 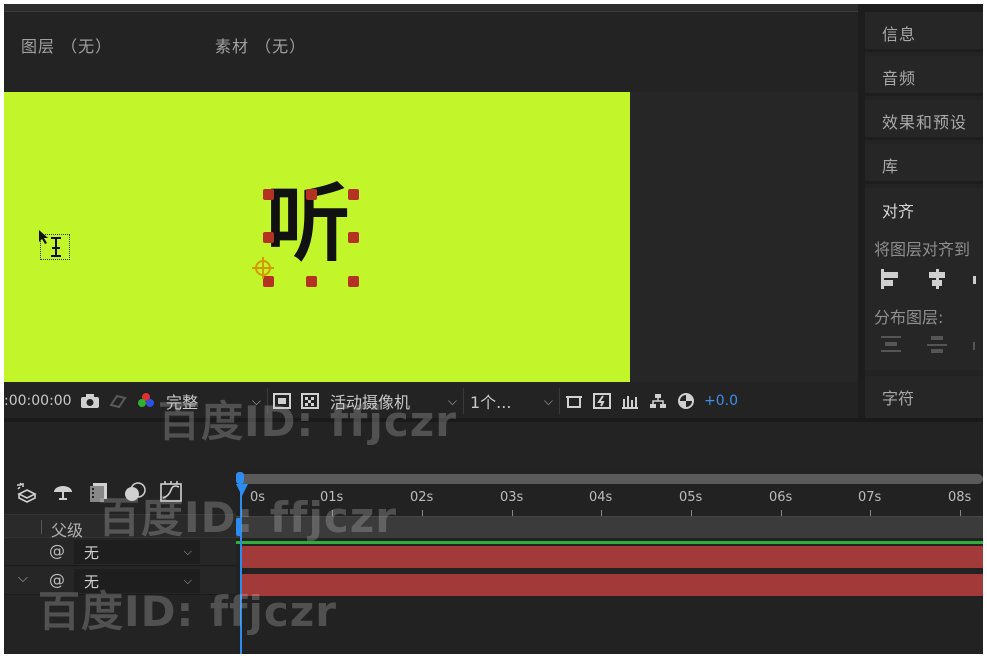 What do you see at coordinates (120, 527) in the screenshot?
I see `timeline-column-header: 父级` at bounding box center [120, 527].